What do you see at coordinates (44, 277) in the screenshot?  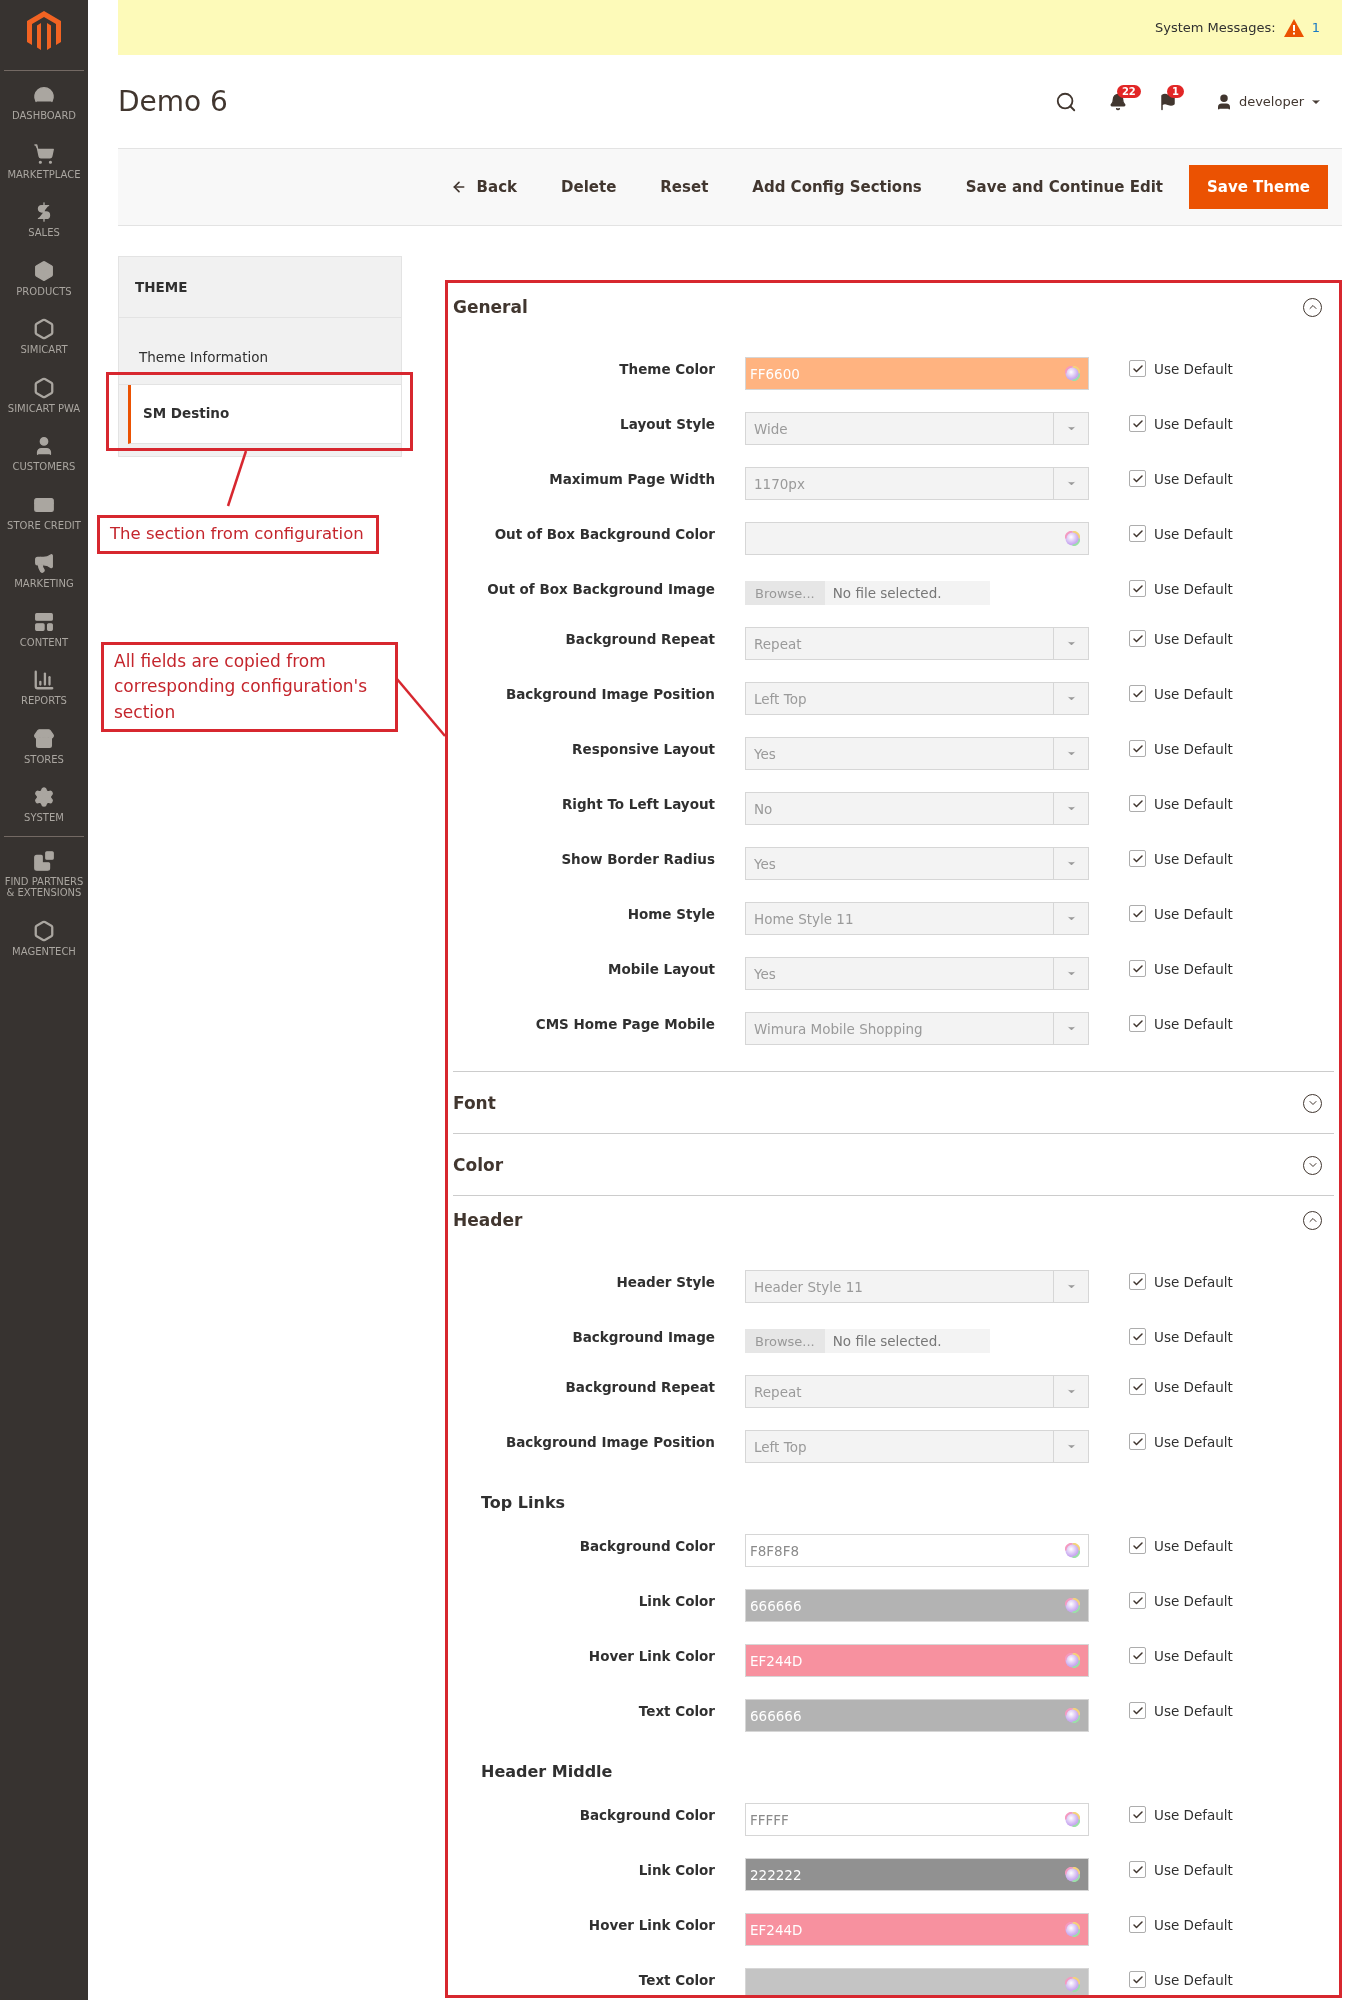 I see `sidebar-item: PRODUCTS` at bounding box center [44, 277].